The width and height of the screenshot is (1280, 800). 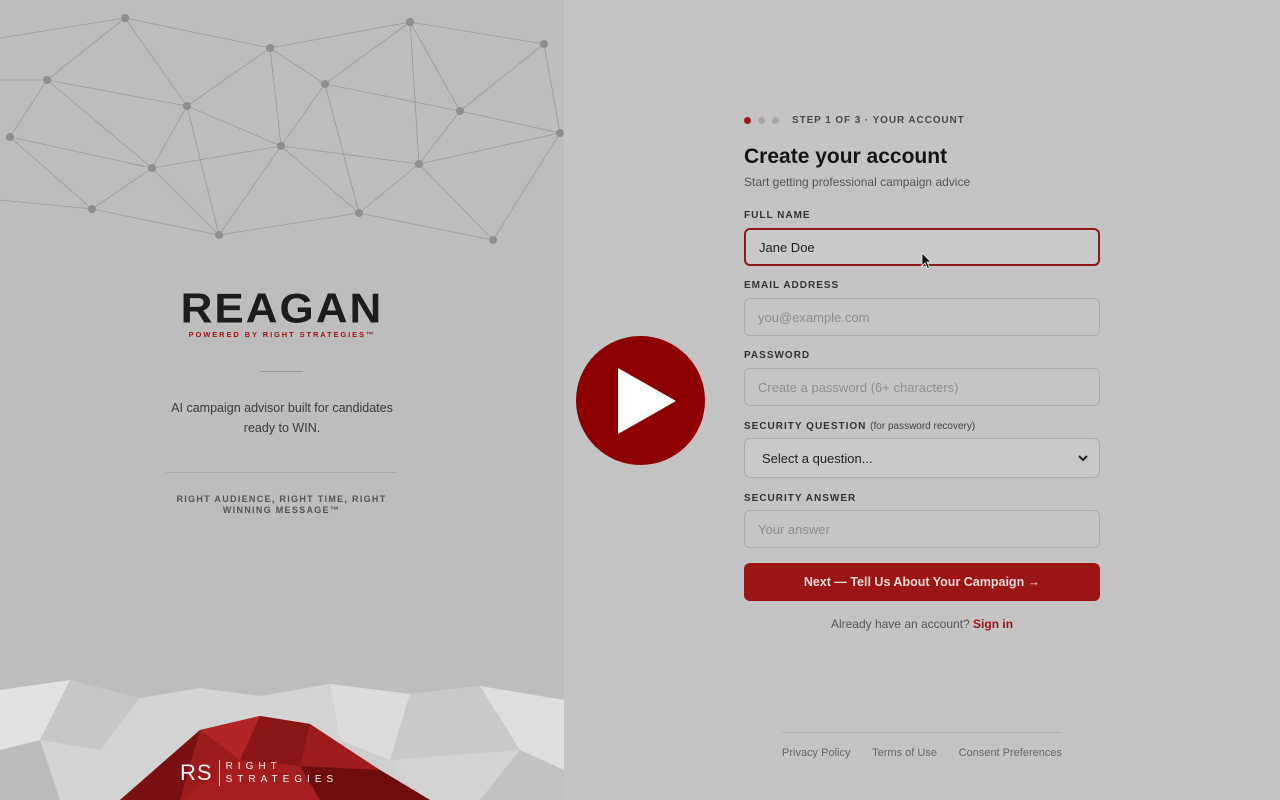 I want to click on password-label: PASSWORD, so click(x=777, y=355).